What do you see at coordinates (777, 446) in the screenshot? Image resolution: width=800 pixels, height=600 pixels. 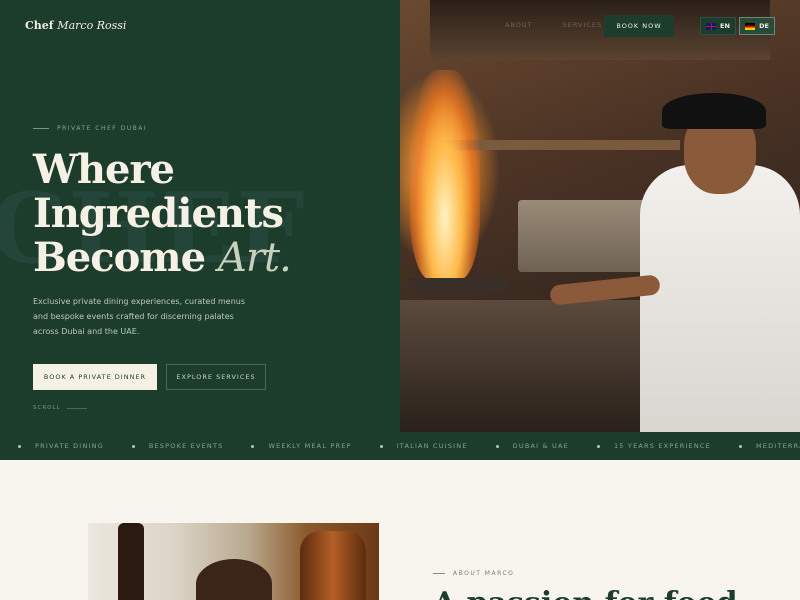 I see `ticker-label: MEDITERRANEAN FLAVOURS` at bounding box center [777, 446].